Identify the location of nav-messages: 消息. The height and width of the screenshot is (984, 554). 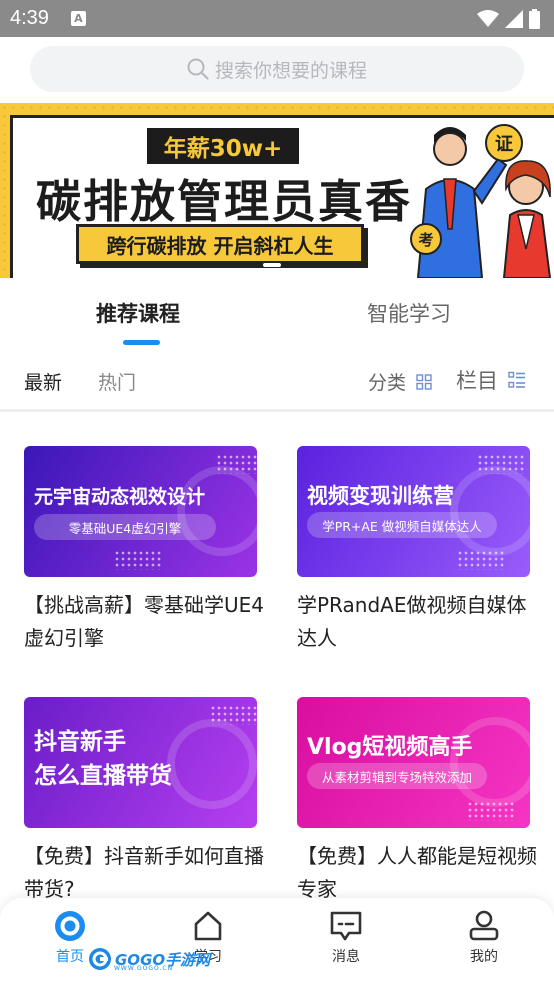
(346, 938).